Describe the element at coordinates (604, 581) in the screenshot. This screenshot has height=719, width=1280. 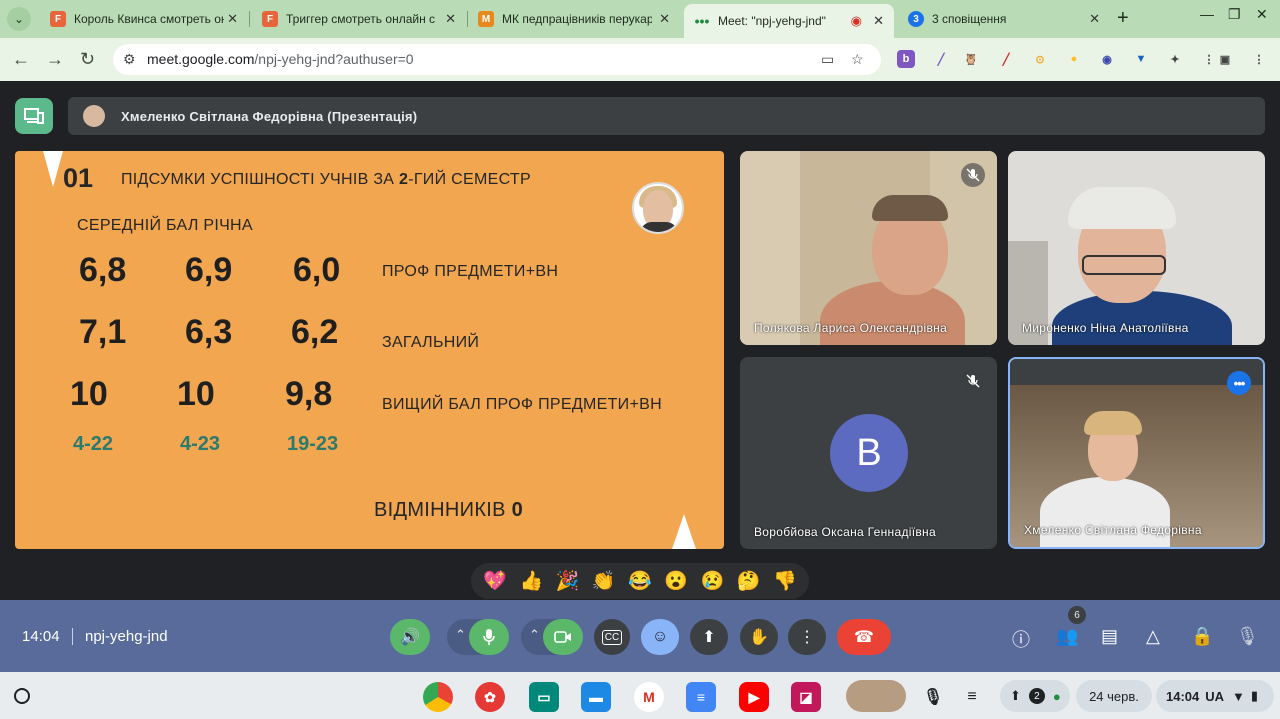
I see `reaction-clap-icon: 👏` at that location.